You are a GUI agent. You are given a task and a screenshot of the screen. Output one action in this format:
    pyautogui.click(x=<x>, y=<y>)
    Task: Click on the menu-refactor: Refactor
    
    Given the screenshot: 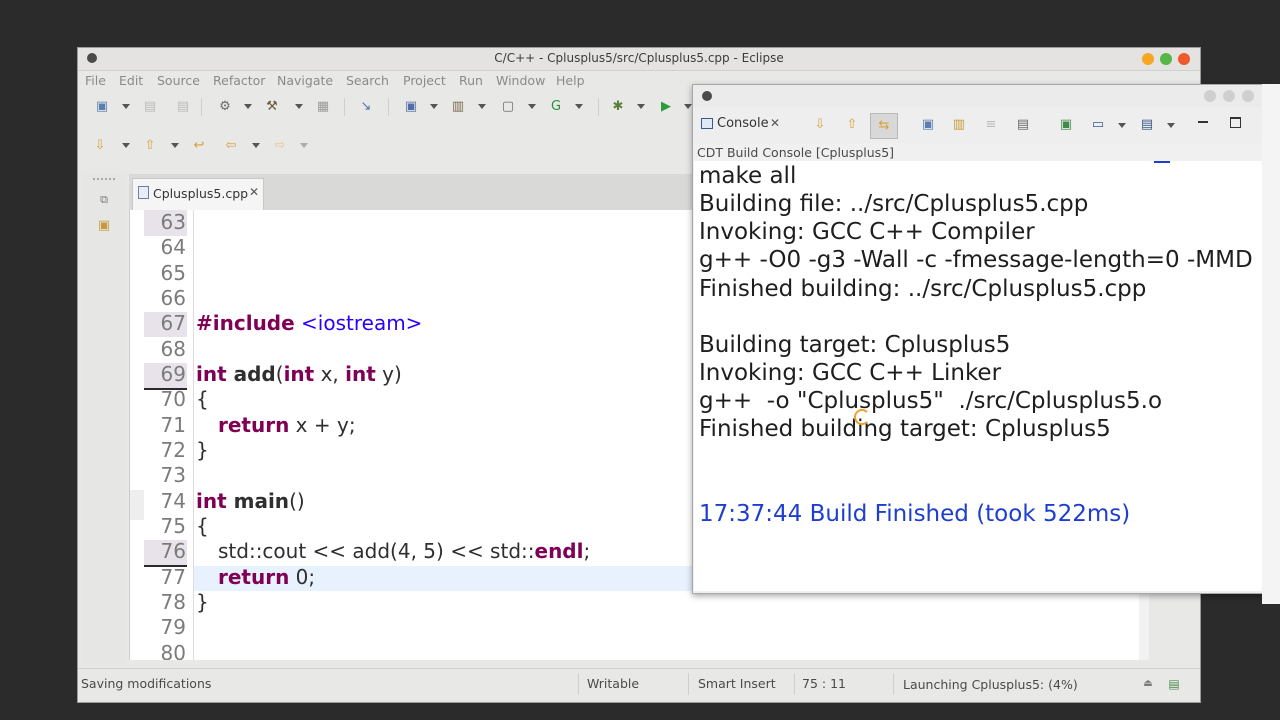 What is the action you would take?
    pyautogui.click(x=239, y=80)
    